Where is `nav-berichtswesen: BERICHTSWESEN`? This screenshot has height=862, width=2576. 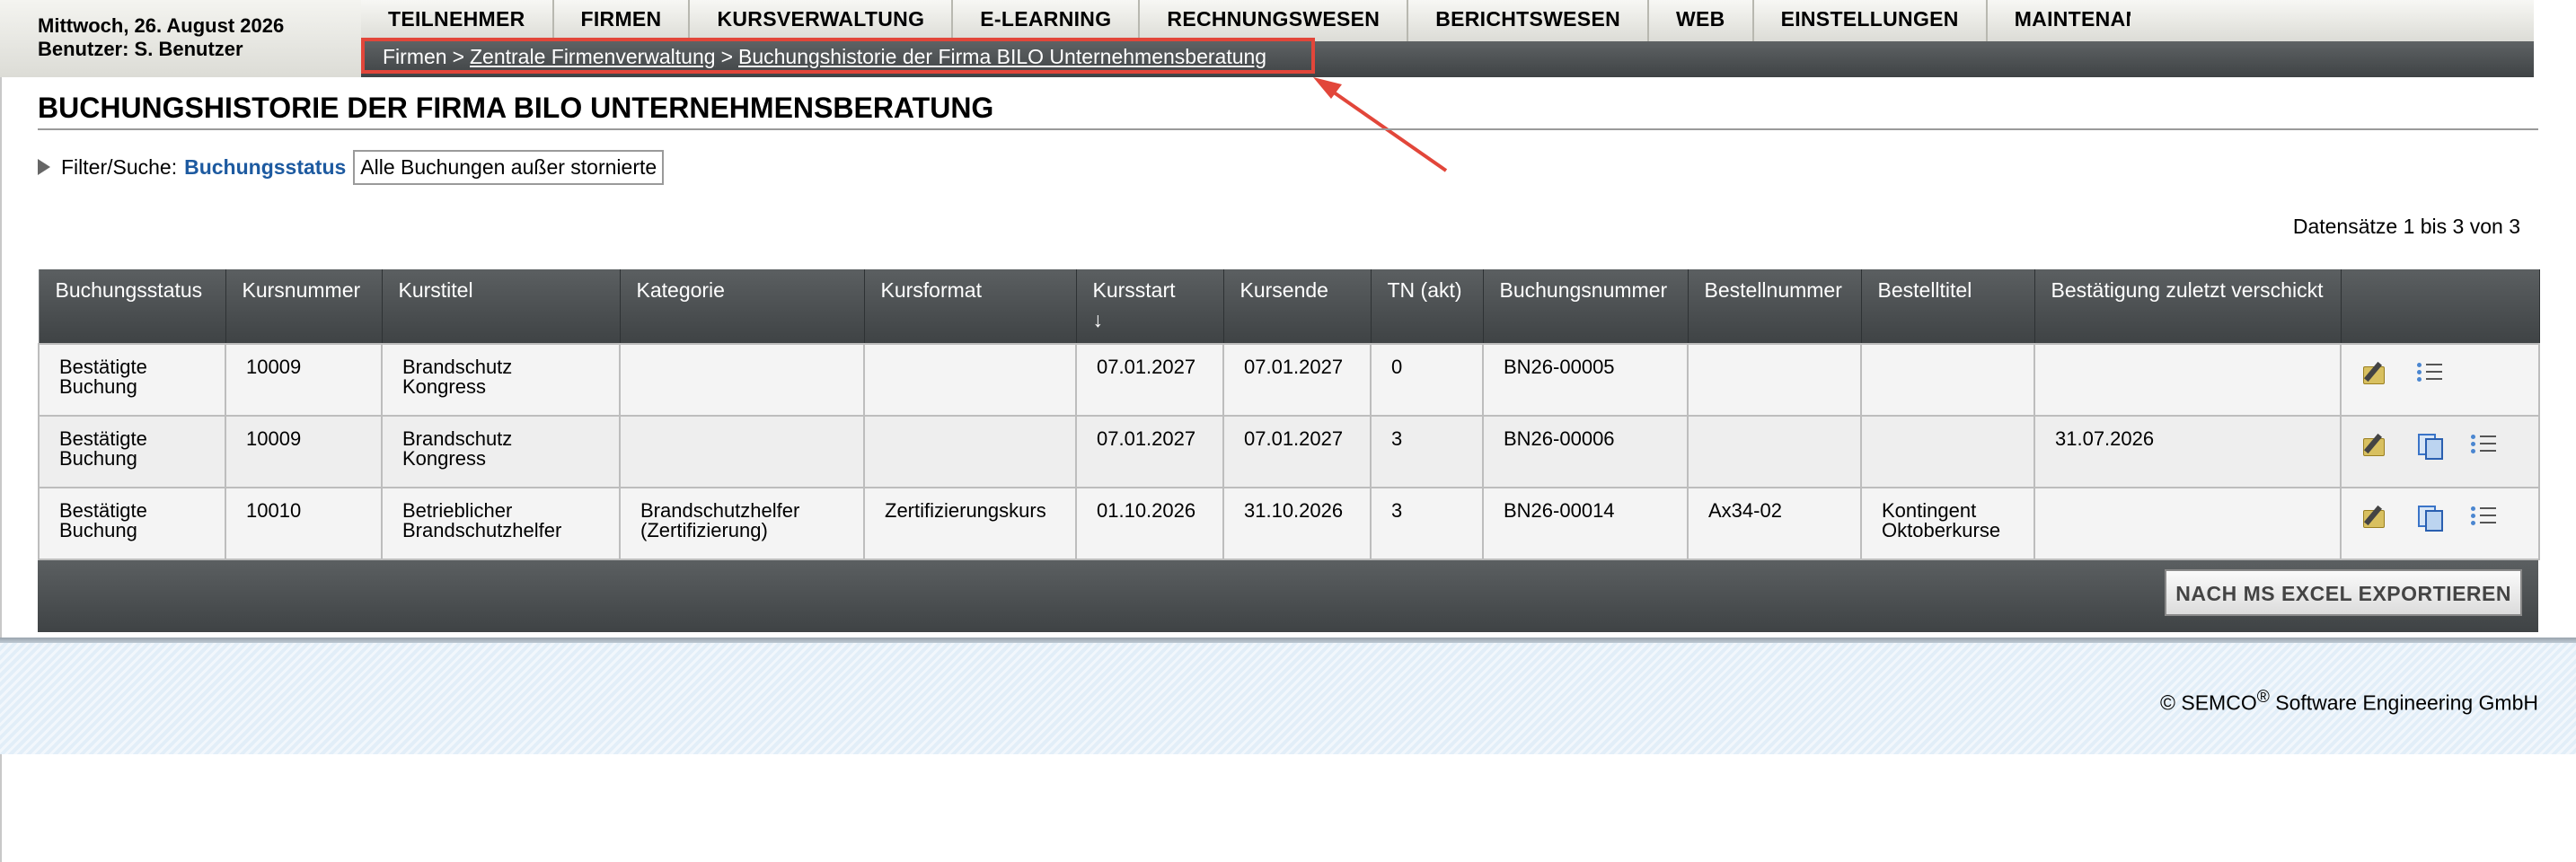 nav-berichtswesen: BERICHTSWESEN is located at coordinates (1528, 20).